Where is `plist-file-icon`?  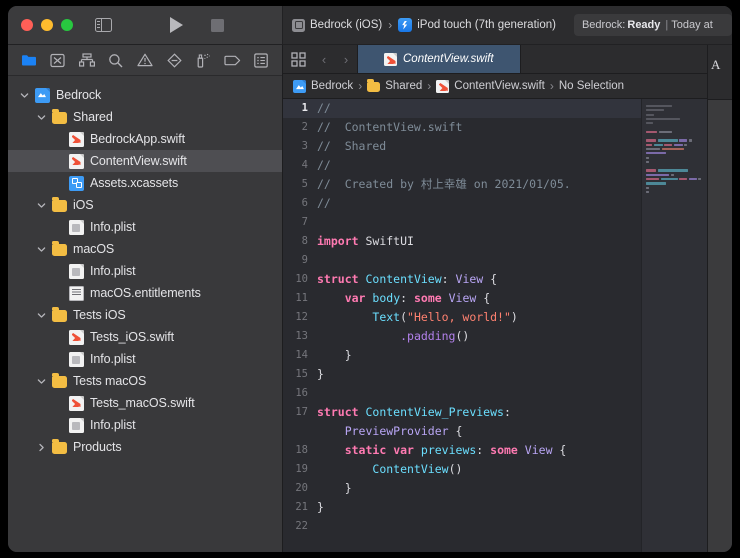 plist-file-icon is located at coordinates (76, 425).